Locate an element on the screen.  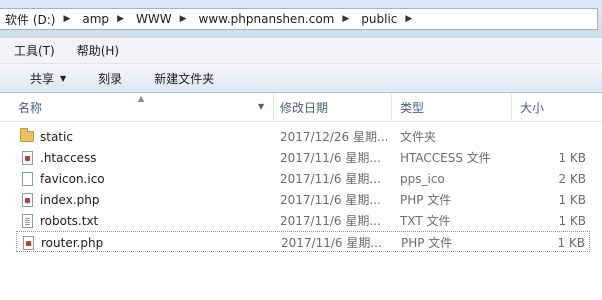
file-type: TXT 文件 is located at coordinates (425, 221).